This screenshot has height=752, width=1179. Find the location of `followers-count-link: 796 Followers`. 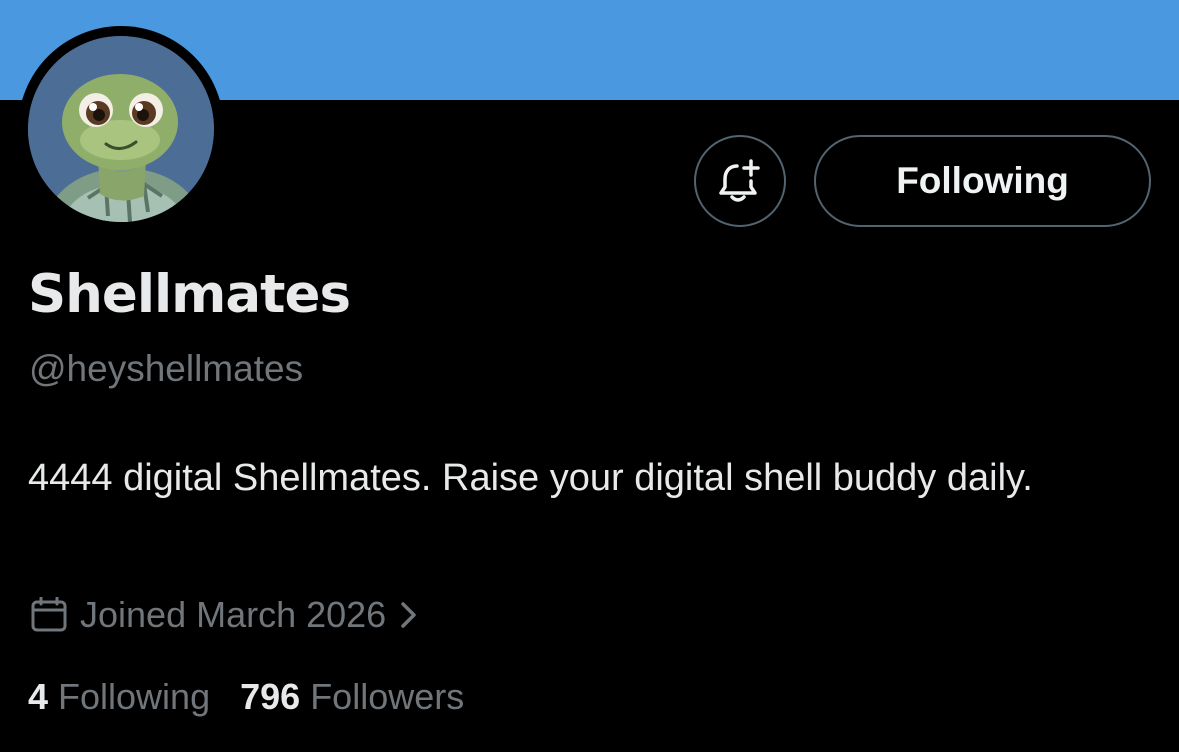

followers-count-link: 796 Followers is located at coordinates (352, 697).